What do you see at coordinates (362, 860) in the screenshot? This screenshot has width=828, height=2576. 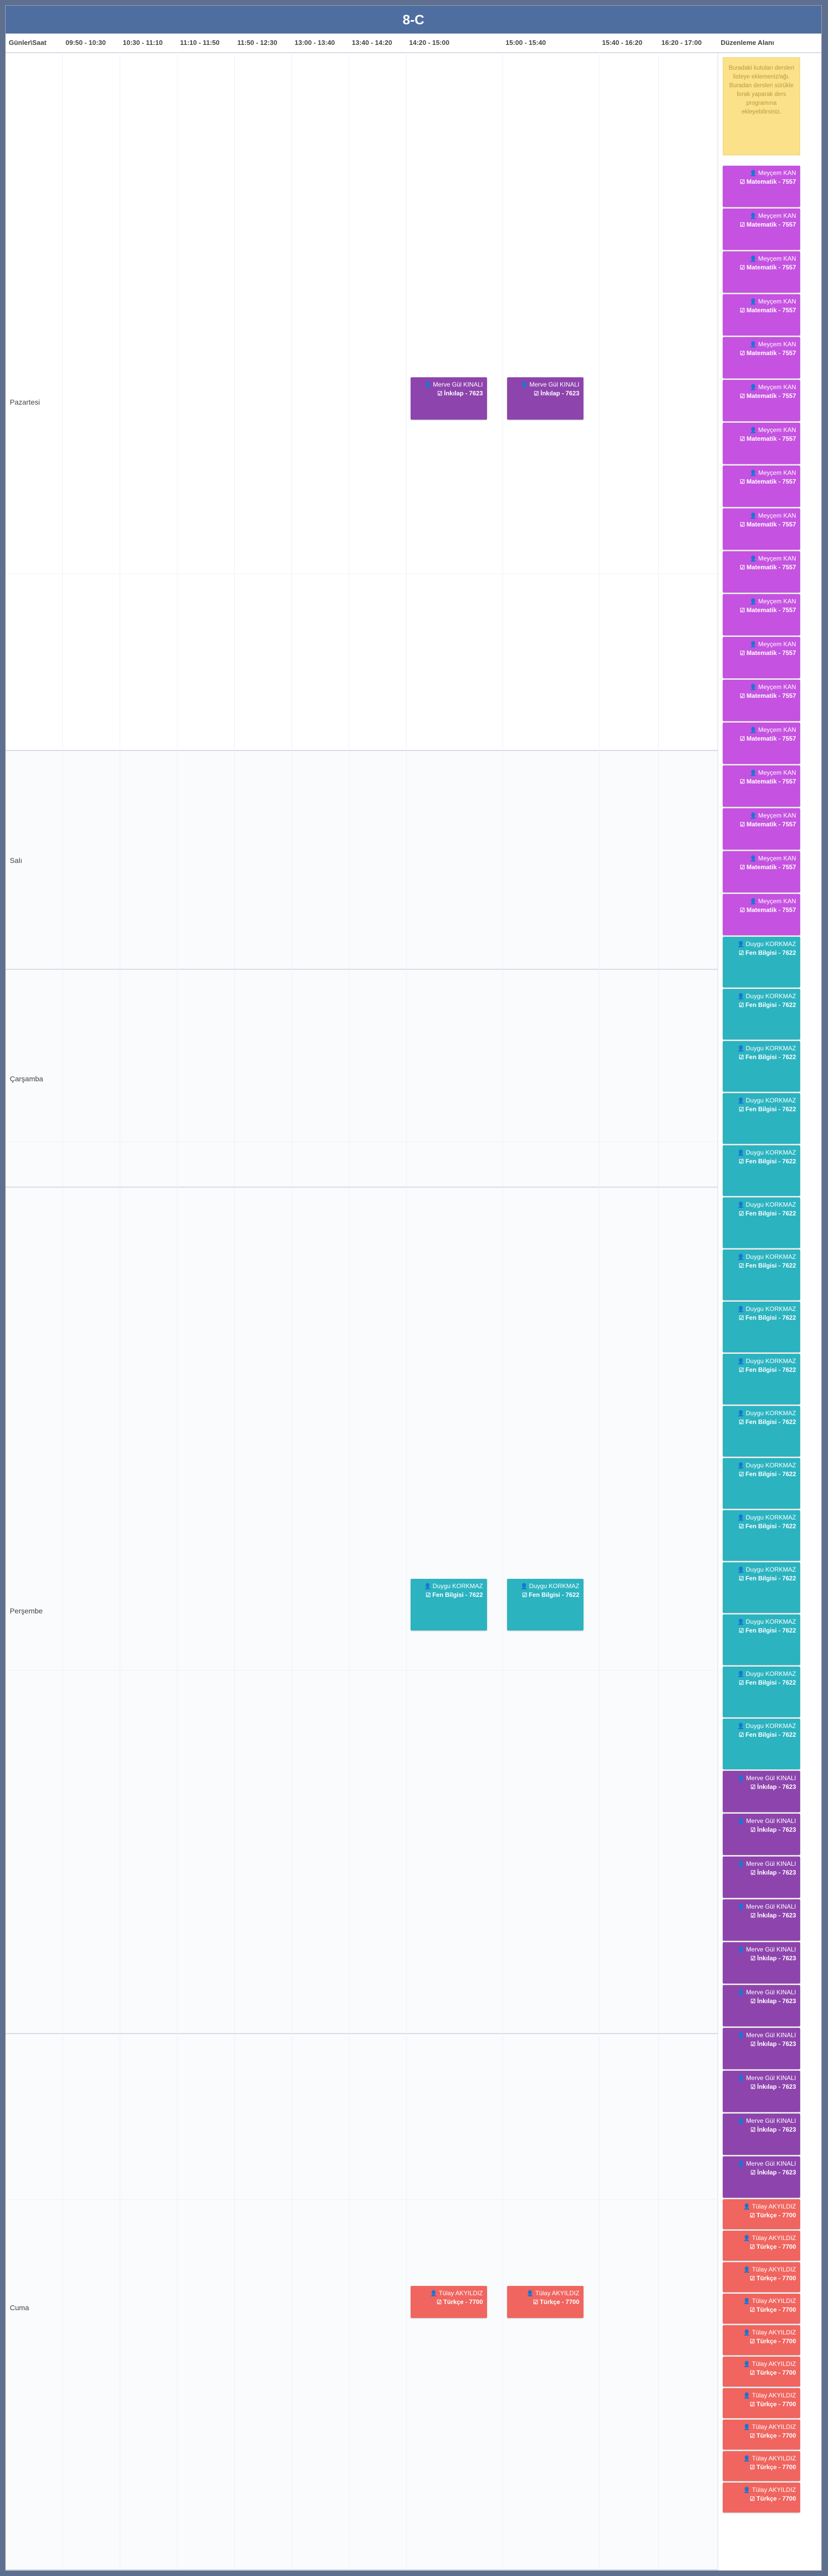 I see `day-row-tuesday: Salı` at bounding box center [362, 860].